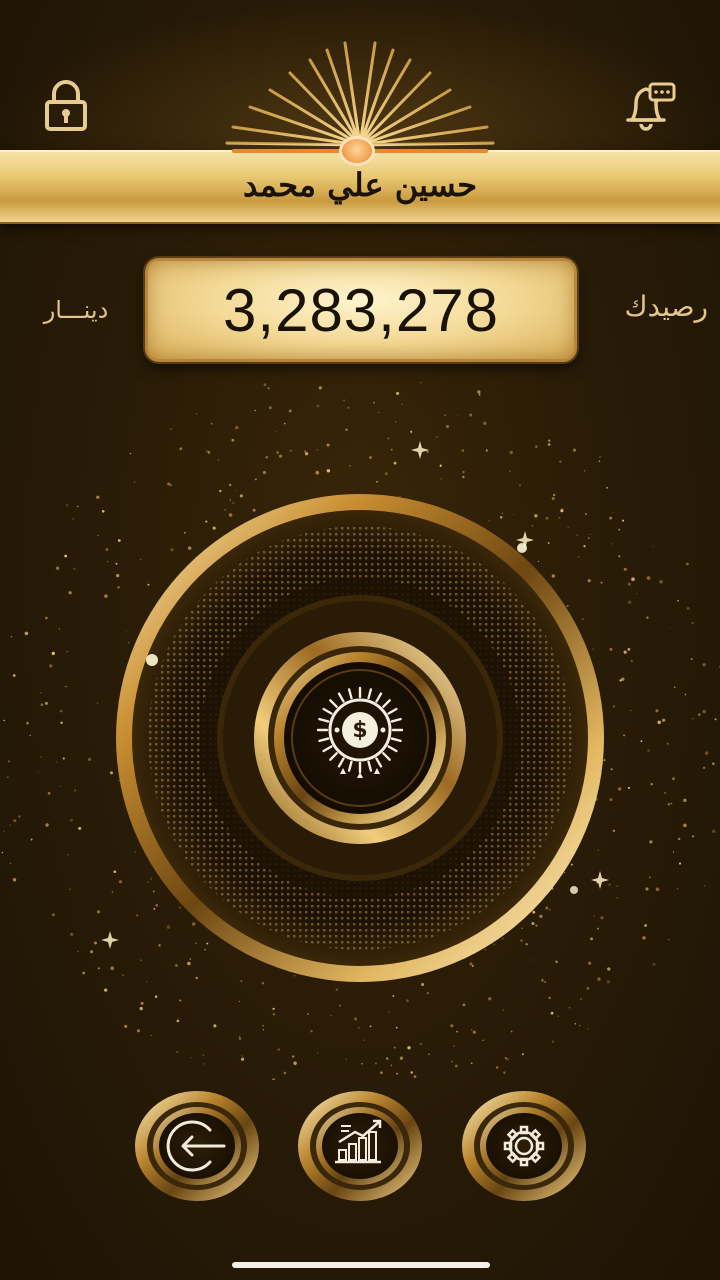 Image resolution: width=720 pixels, height=1280 pixels. Describe the element at coordinates (361, 1265) in the screenshot. I see `home-indicator` at that location.